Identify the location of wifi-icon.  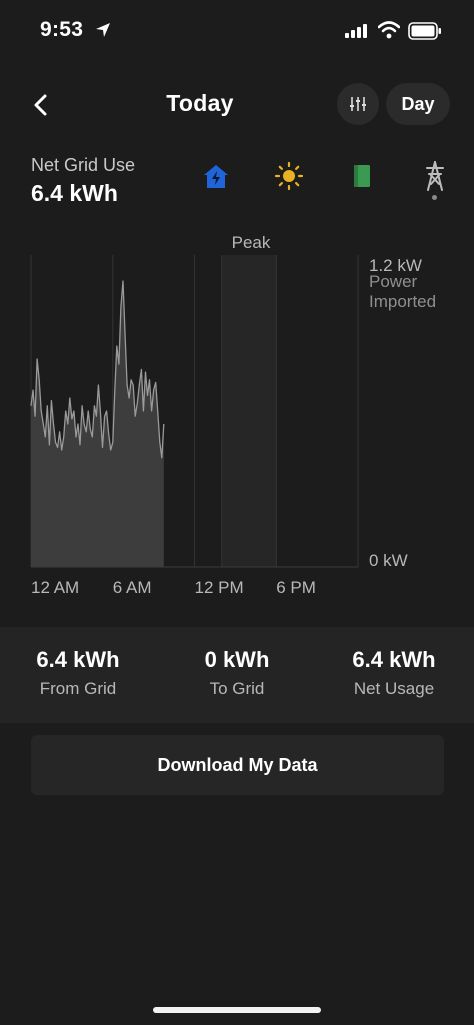
(389, 30).